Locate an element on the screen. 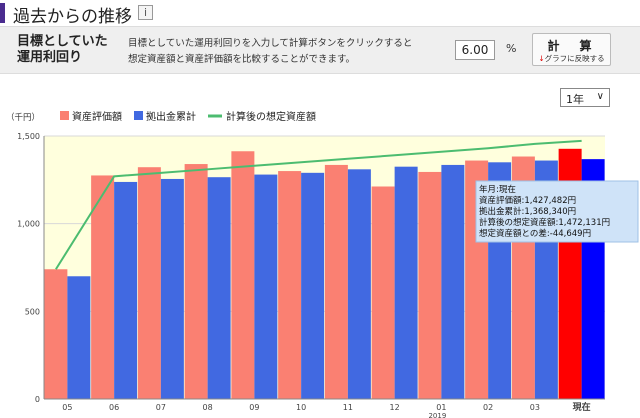 This screenshot has height=418, width=640. target-rate-desc-line2: 想定資産額と資産評価額を比較することができます。 is located at coordinates (242, 59).